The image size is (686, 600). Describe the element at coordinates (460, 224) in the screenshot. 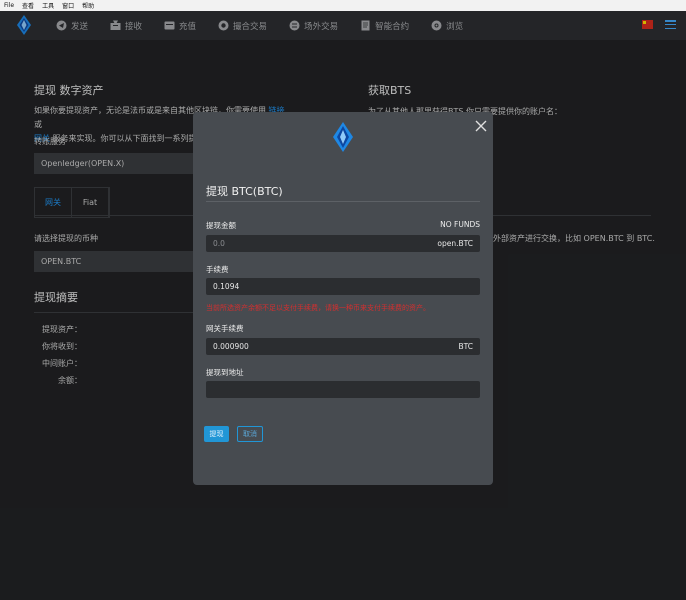

I see `funds-status: NO FUNDS` at that location.